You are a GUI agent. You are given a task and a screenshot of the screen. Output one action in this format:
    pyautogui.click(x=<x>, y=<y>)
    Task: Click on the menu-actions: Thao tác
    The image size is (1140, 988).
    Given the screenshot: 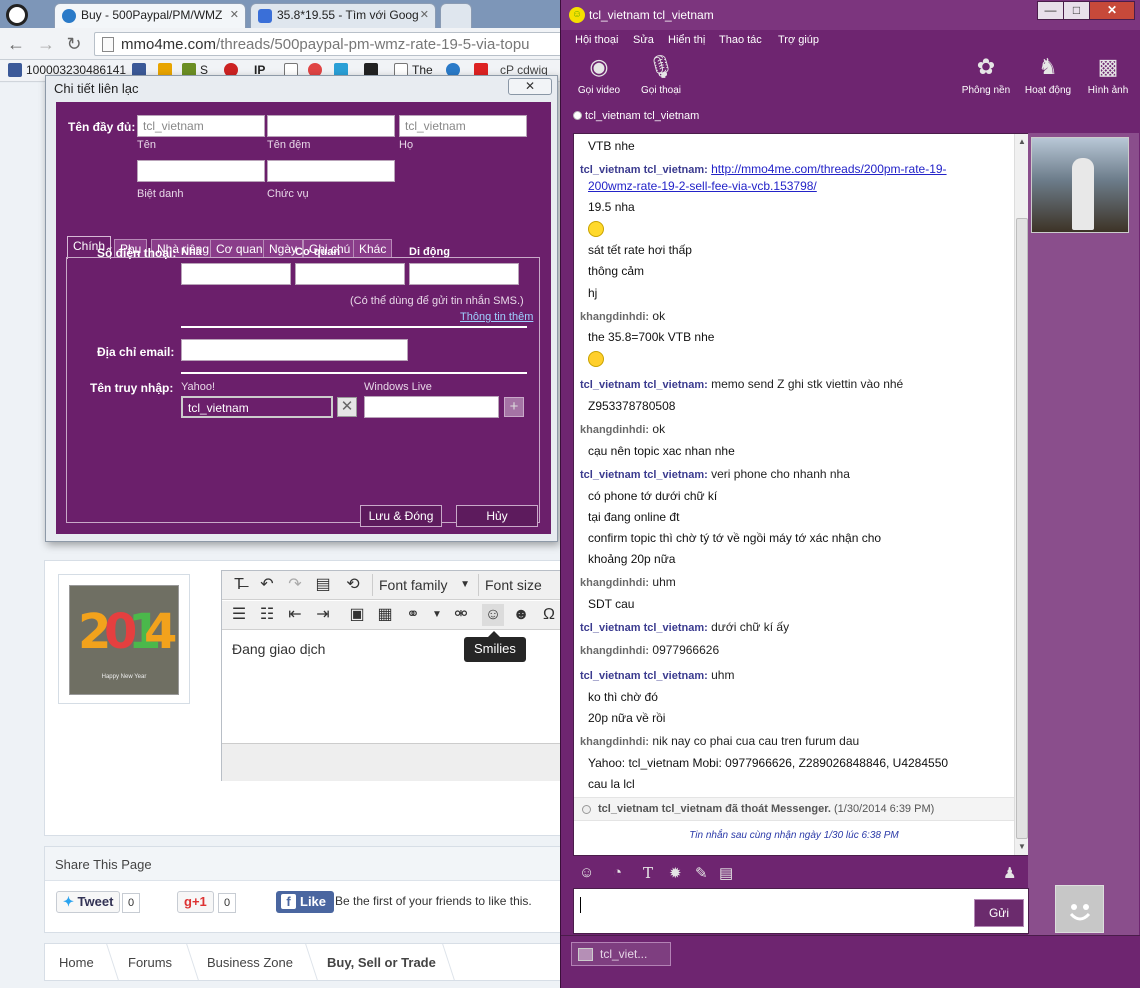 What is the action you would take?
    pyautogui.click(x=740, y=40)
    